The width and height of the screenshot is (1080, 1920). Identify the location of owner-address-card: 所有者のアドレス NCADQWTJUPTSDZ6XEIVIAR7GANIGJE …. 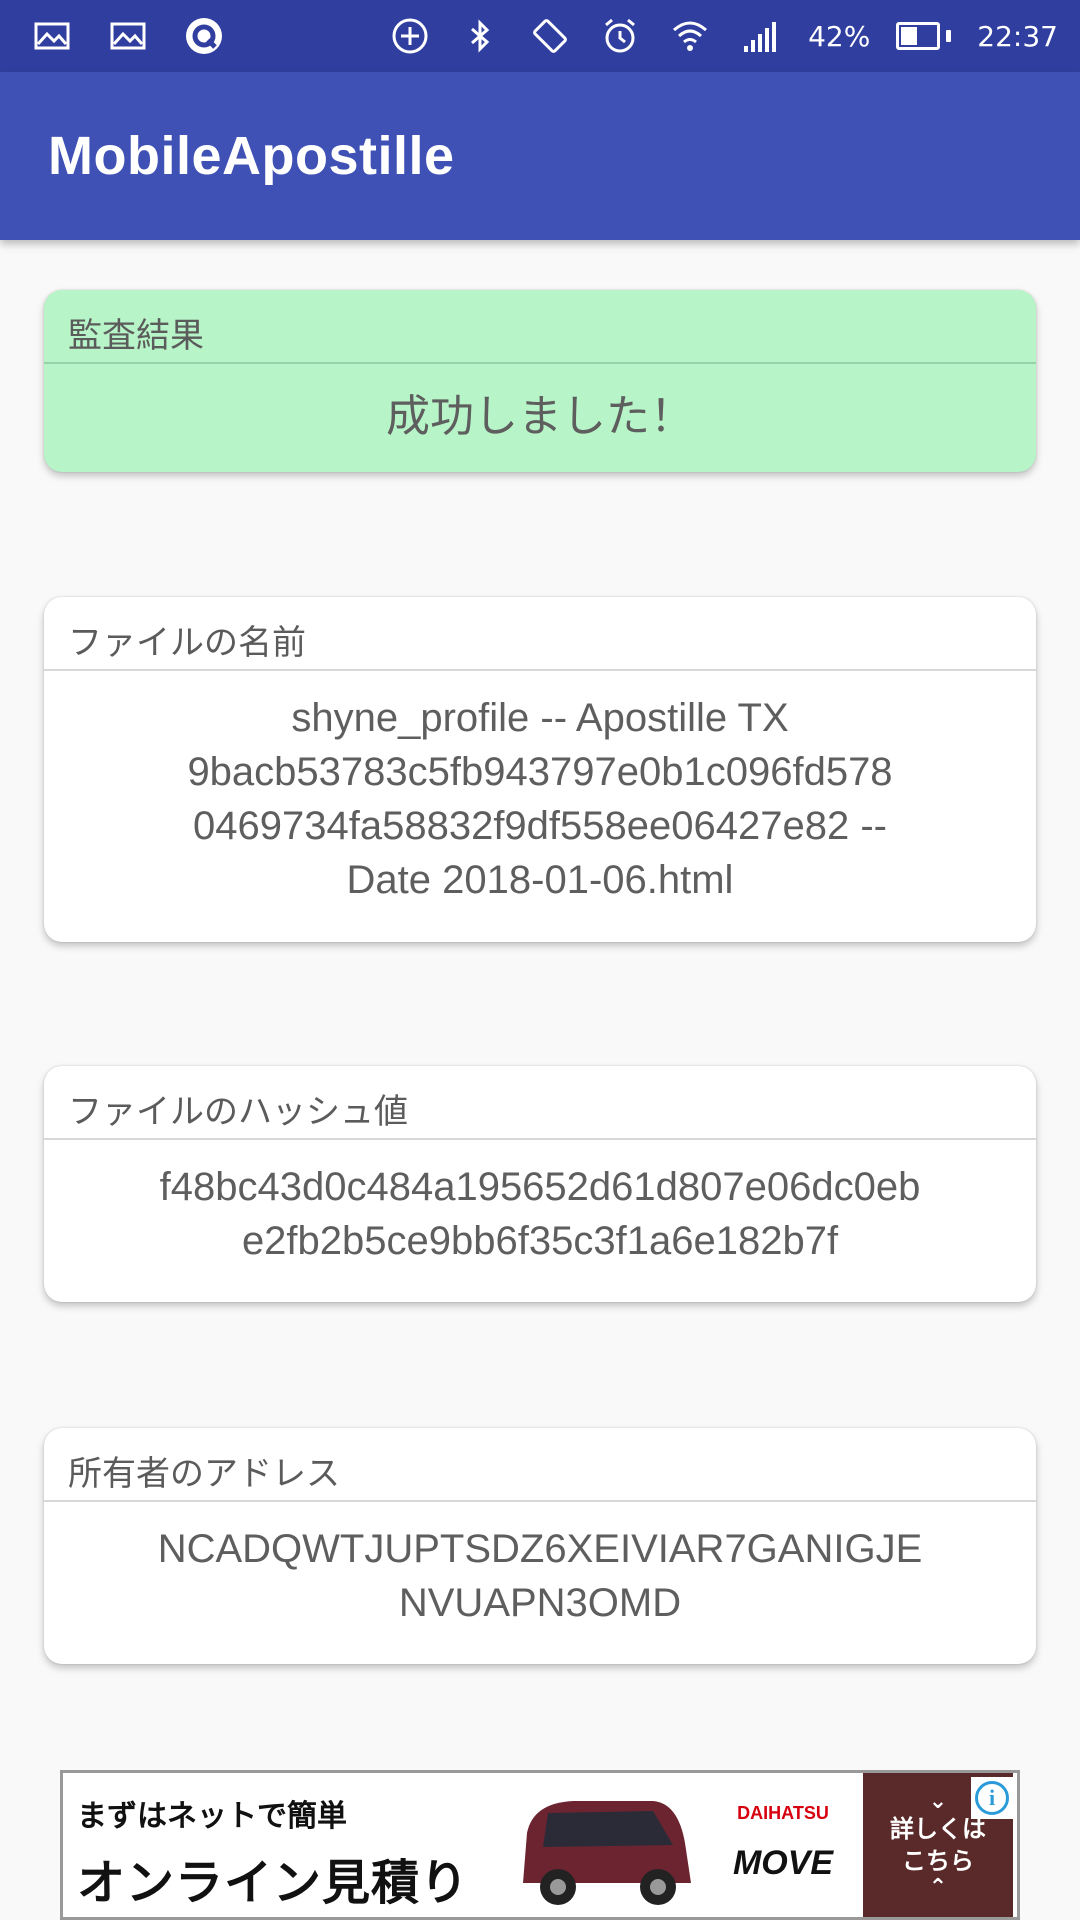
(540, 1546).